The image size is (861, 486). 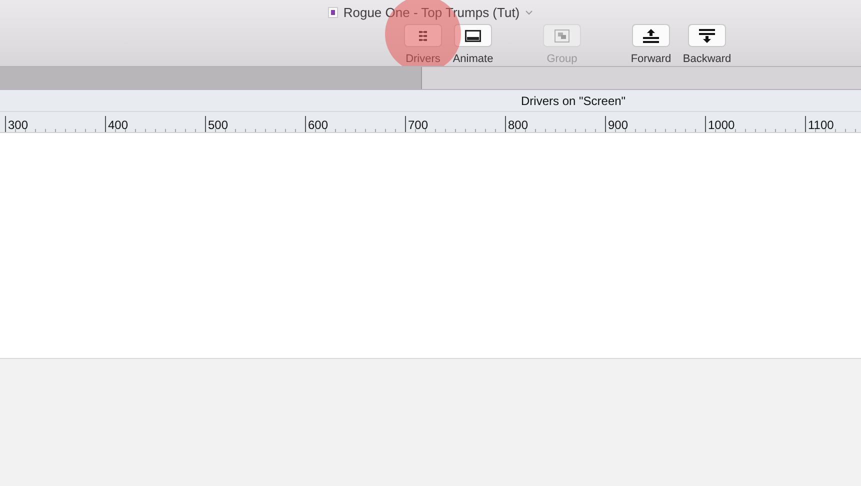 What do you see at coordinates (317, 125) in the screenshot?
I see `ruler-label: 600` at bounding box center [317, 125].